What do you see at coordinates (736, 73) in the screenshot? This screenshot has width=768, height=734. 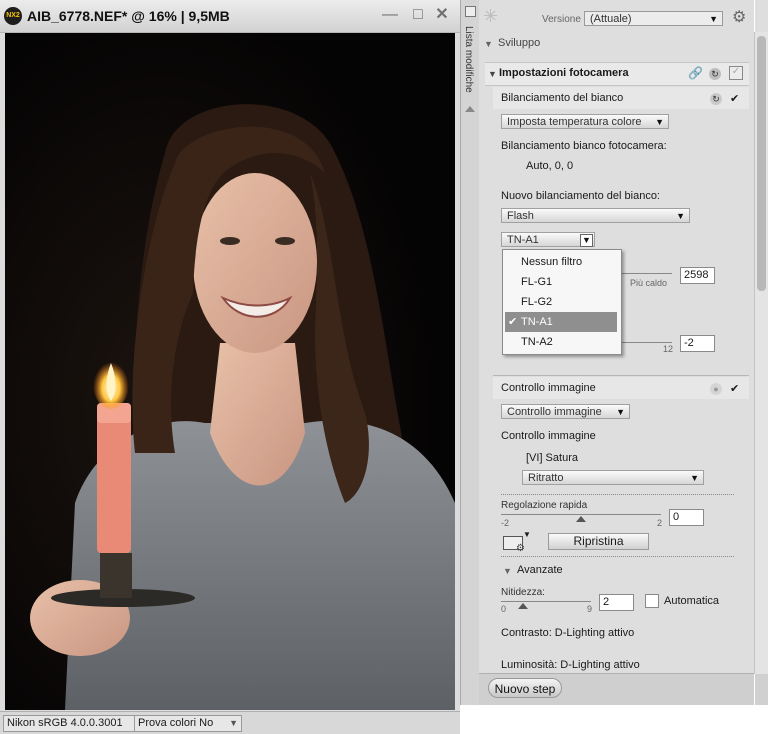 I see `section-enable-checkbox: ✓` at bounding box center [736, 73].